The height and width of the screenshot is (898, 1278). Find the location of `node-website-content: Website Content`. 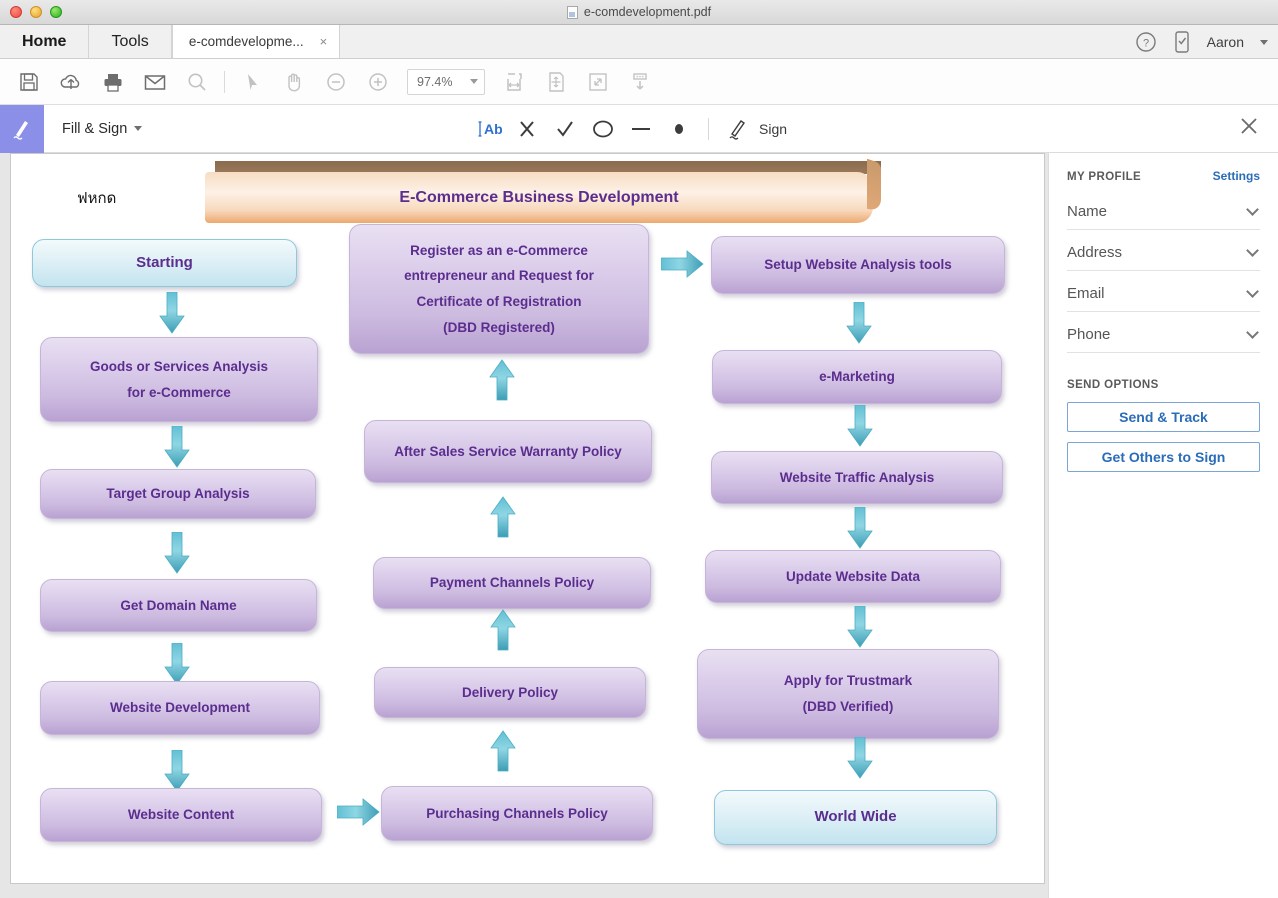

node-website-content: Website Content is located at coordinates (181, 815).